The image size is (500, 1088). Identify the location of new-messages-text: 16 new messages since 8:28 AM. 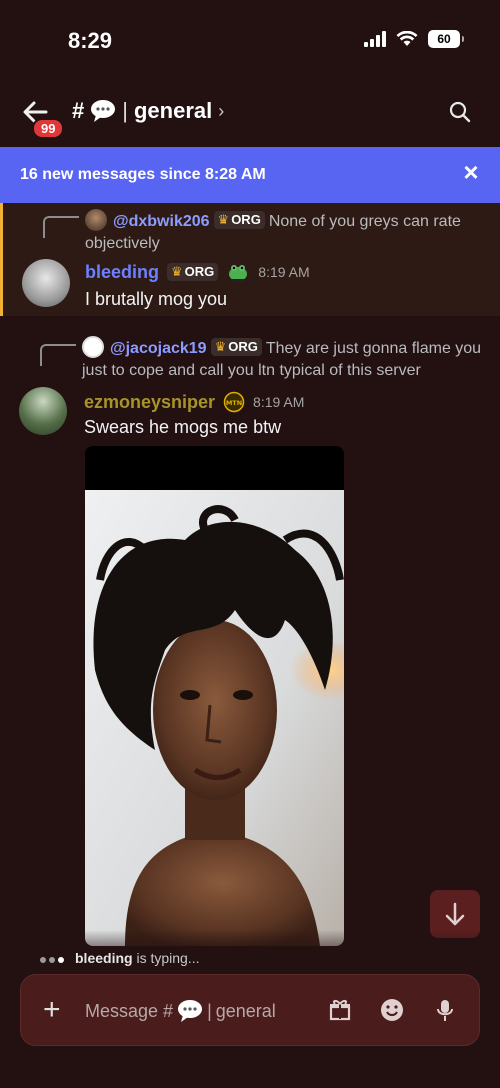
(143, 174).